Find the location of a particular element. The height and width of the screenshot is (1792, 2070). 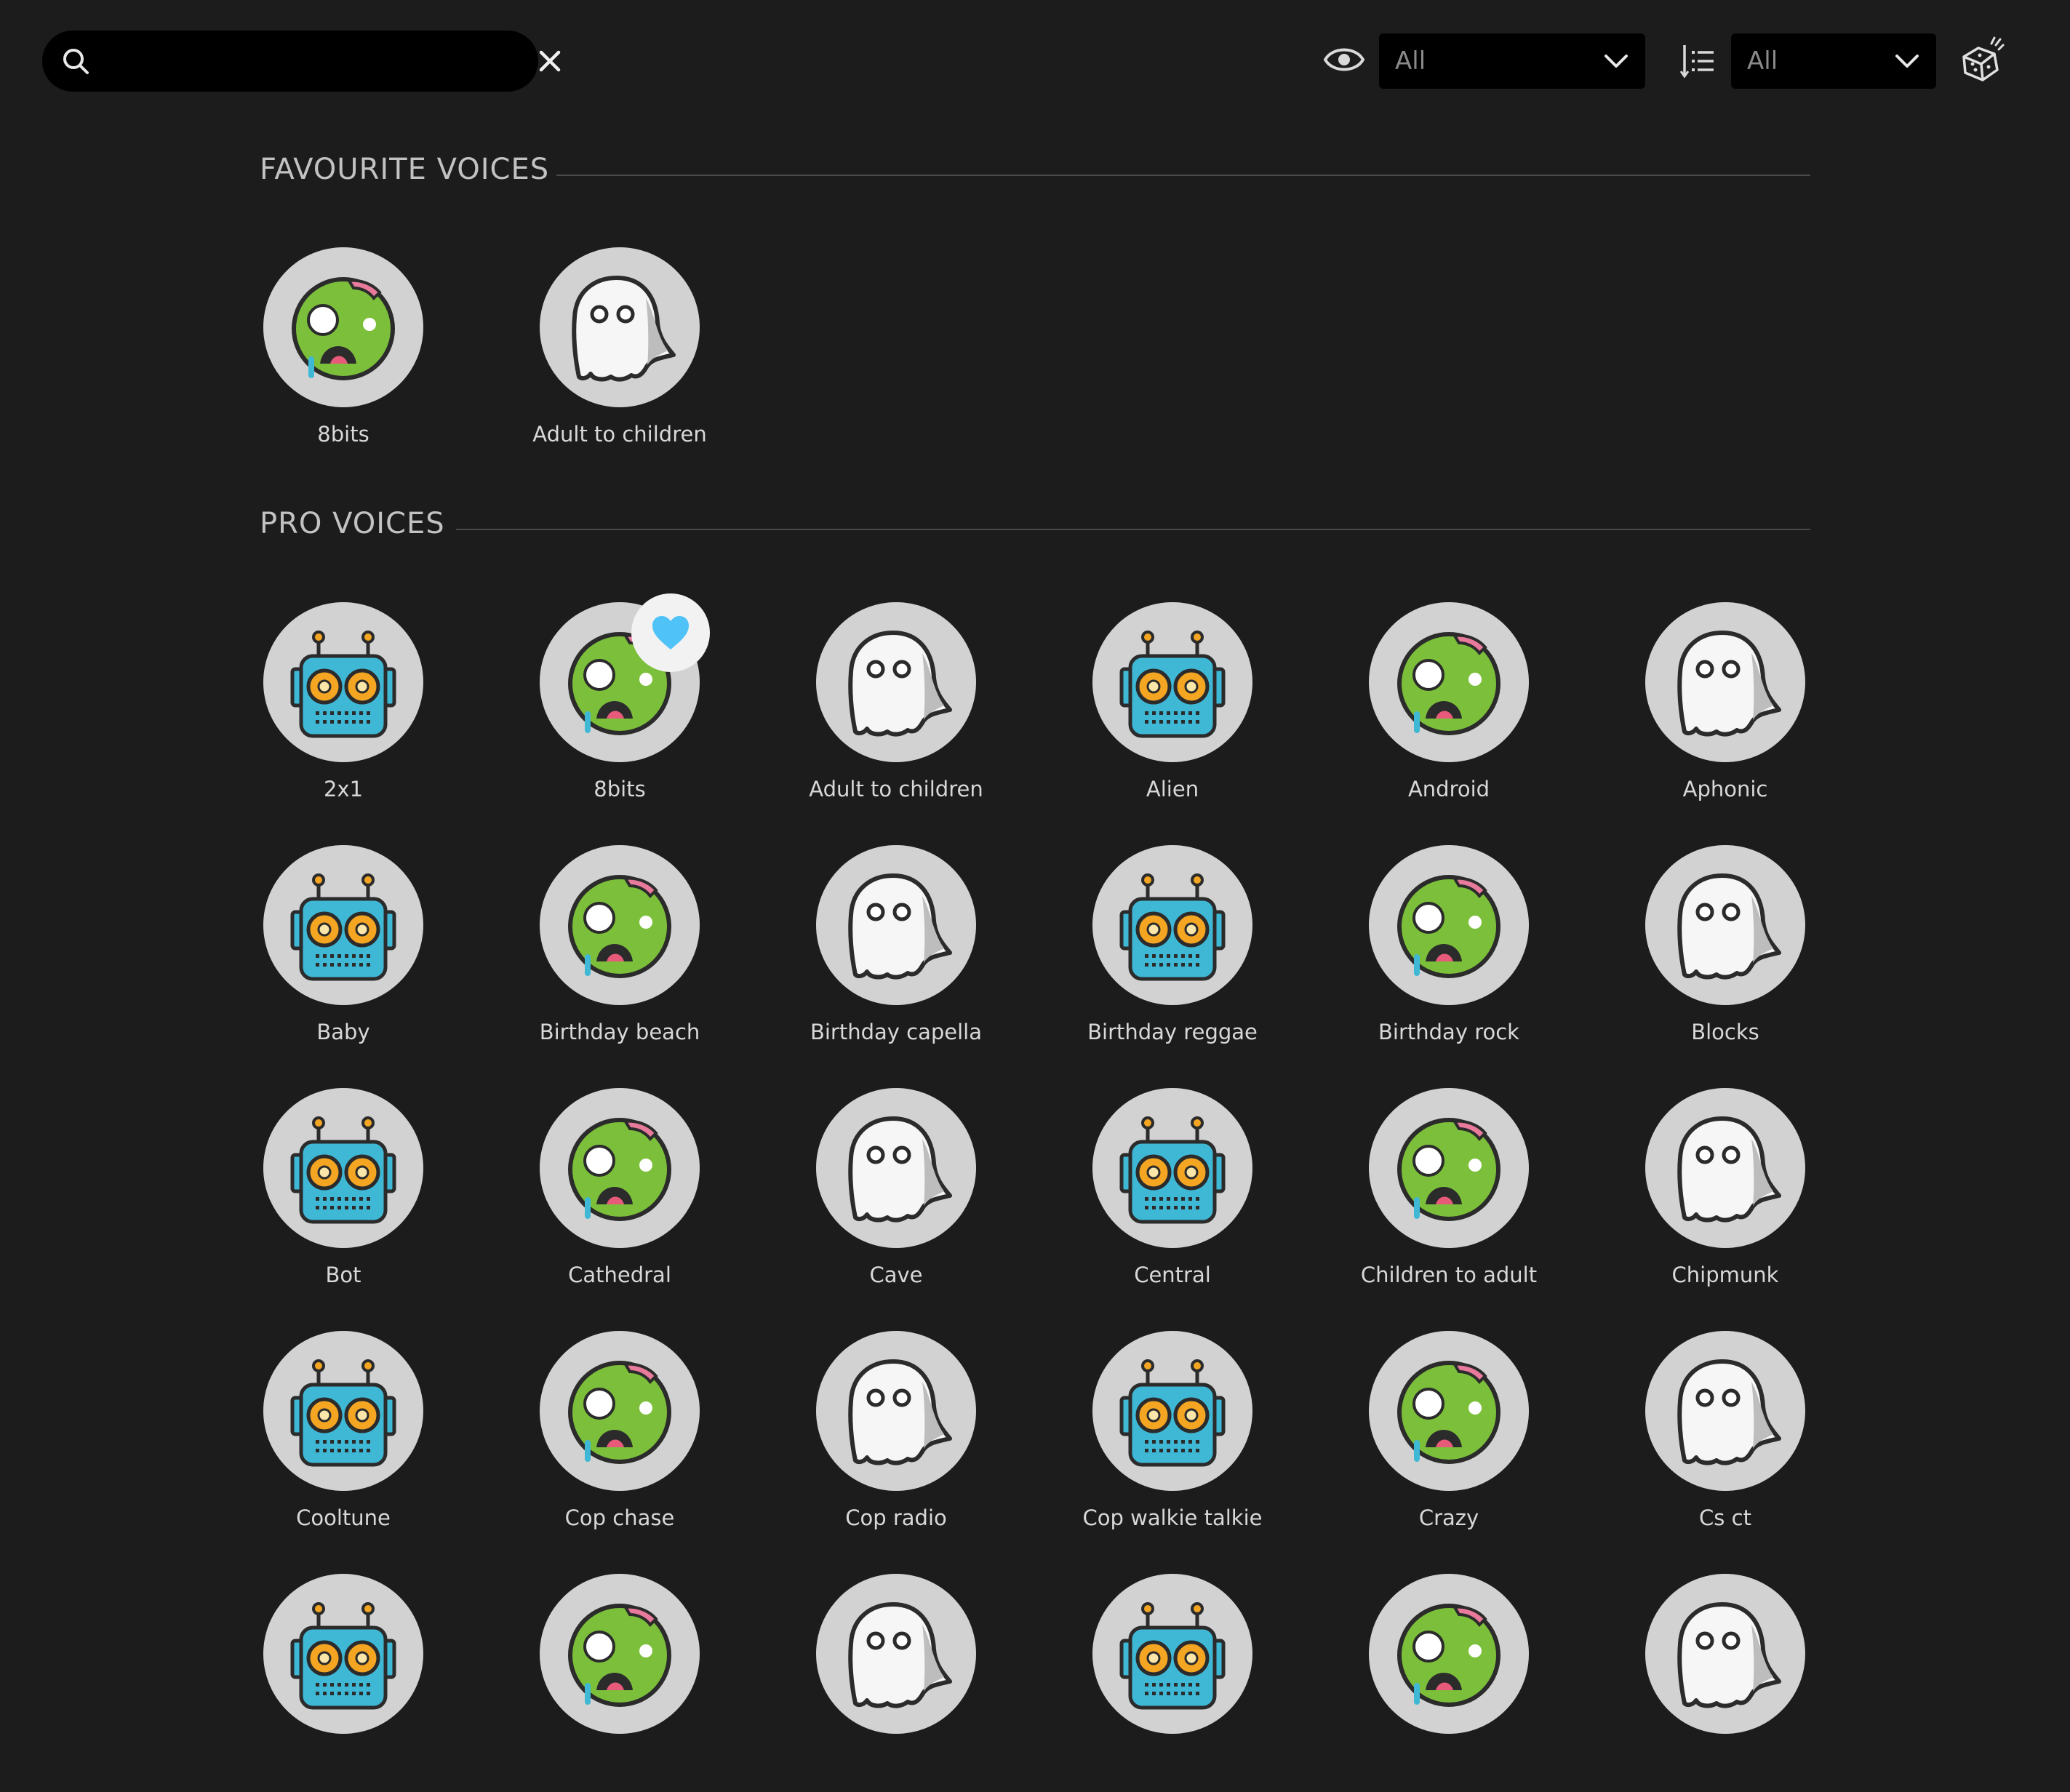

voice-label: Android is located at coordinates (1448, 789).